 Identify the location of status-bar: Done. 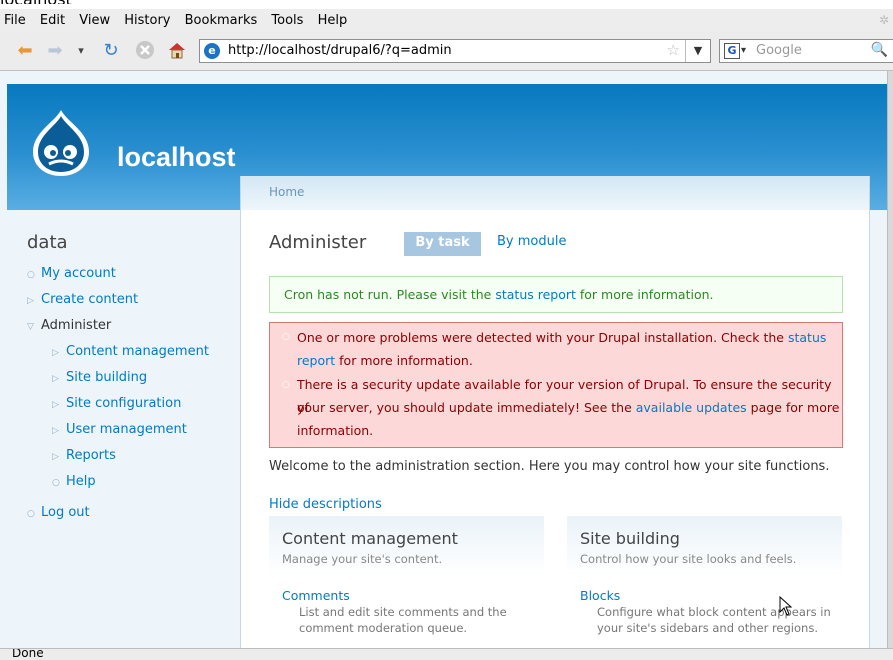
(446, 654).